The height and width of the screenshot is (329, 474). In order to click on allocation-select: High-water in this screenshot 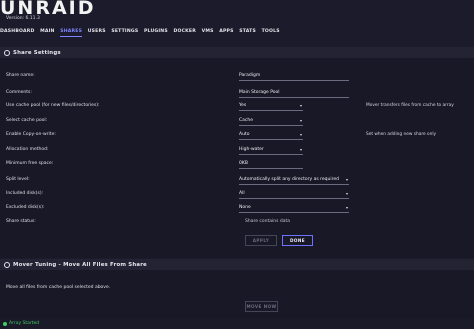, I will do `click(271, 150)`.